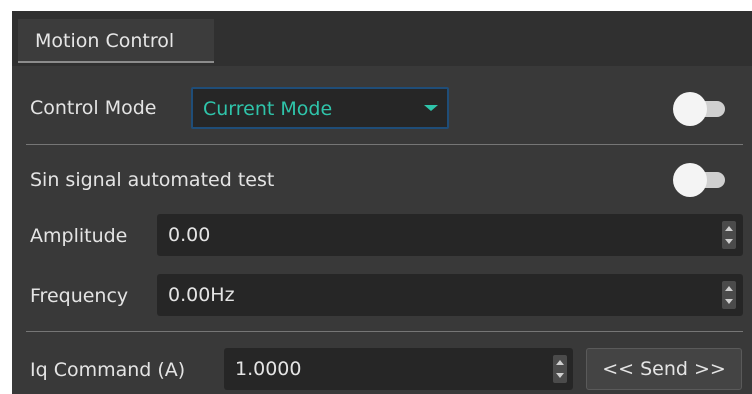 The width and height of the screenshot is (752, 394). I want to click on frequency-field: 0.00Hz, so click(450, 295).